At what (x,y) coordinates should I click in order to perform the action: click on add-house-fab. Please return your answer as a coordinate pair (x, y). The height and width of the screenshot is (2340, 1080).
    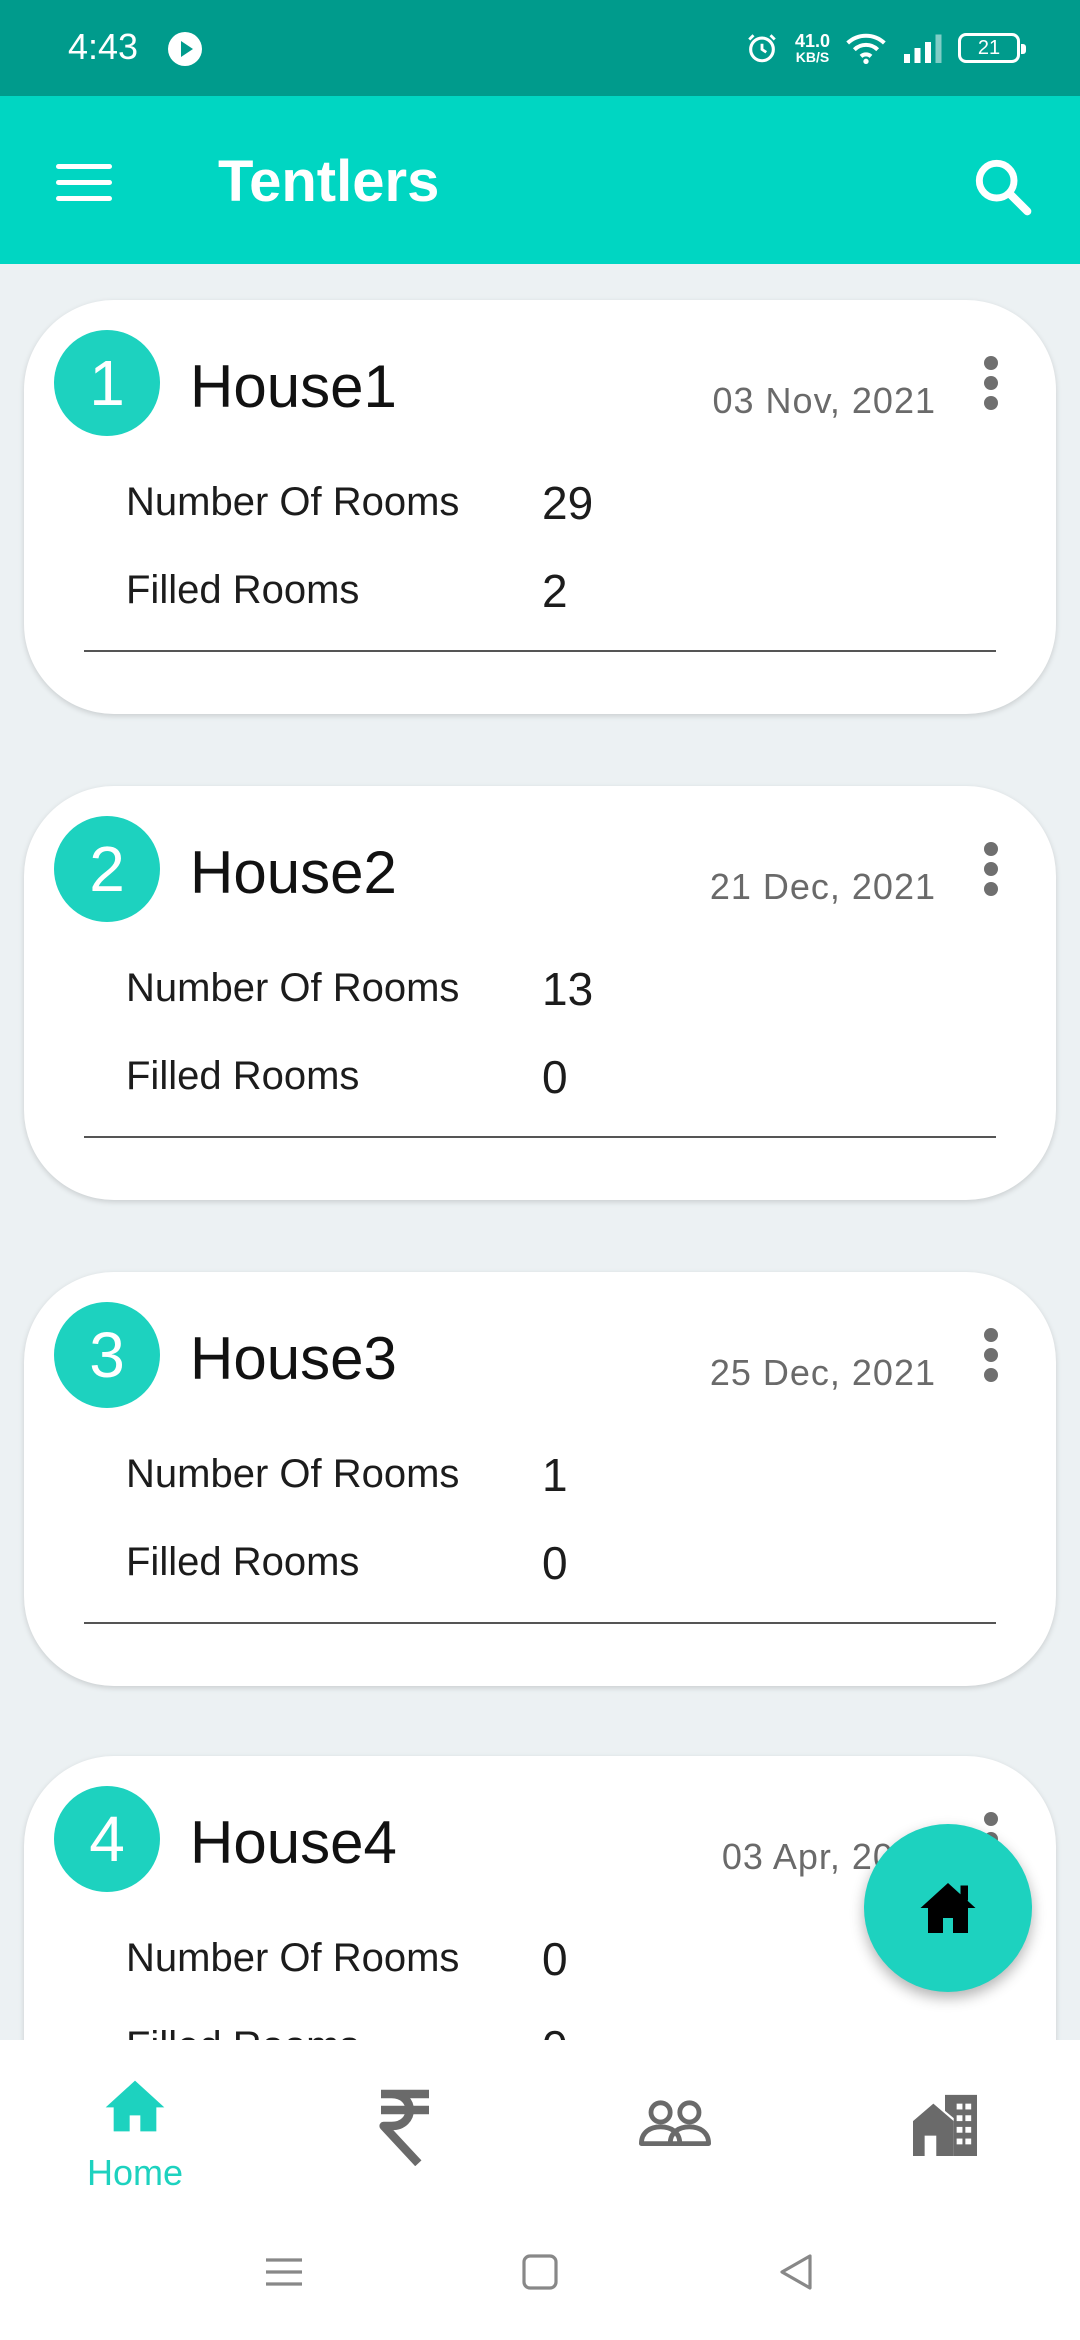
    Looking at the image, I should click on (948, 1908).